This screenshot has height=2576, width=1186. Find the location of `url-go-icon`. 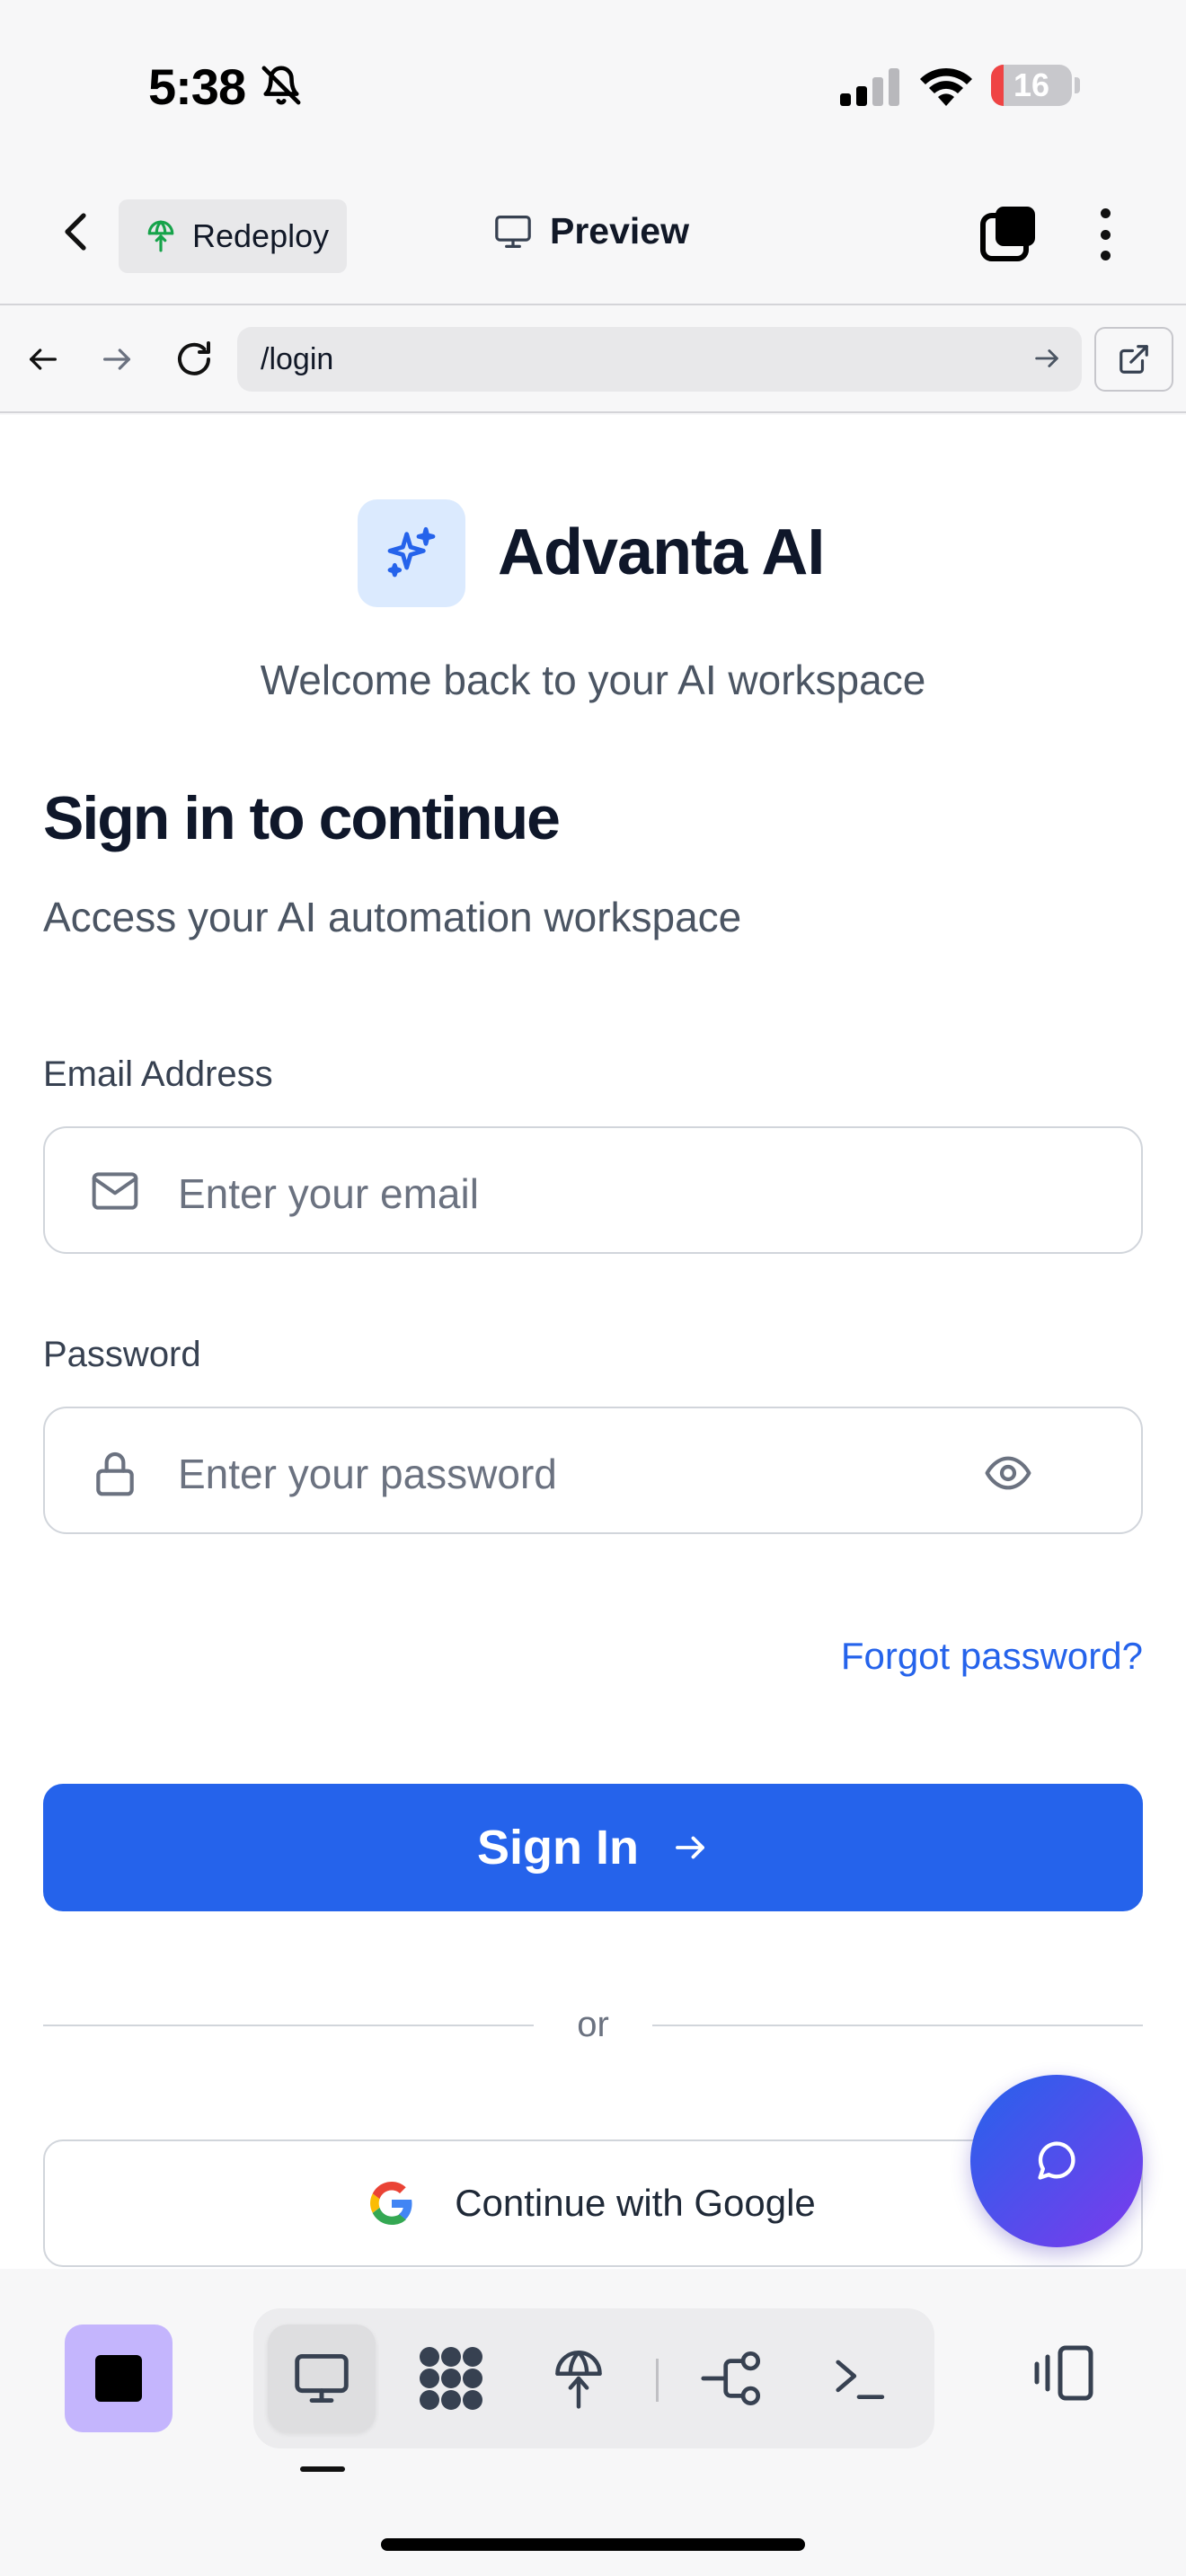

url-go-icon is located at coordinates (1046, 362).